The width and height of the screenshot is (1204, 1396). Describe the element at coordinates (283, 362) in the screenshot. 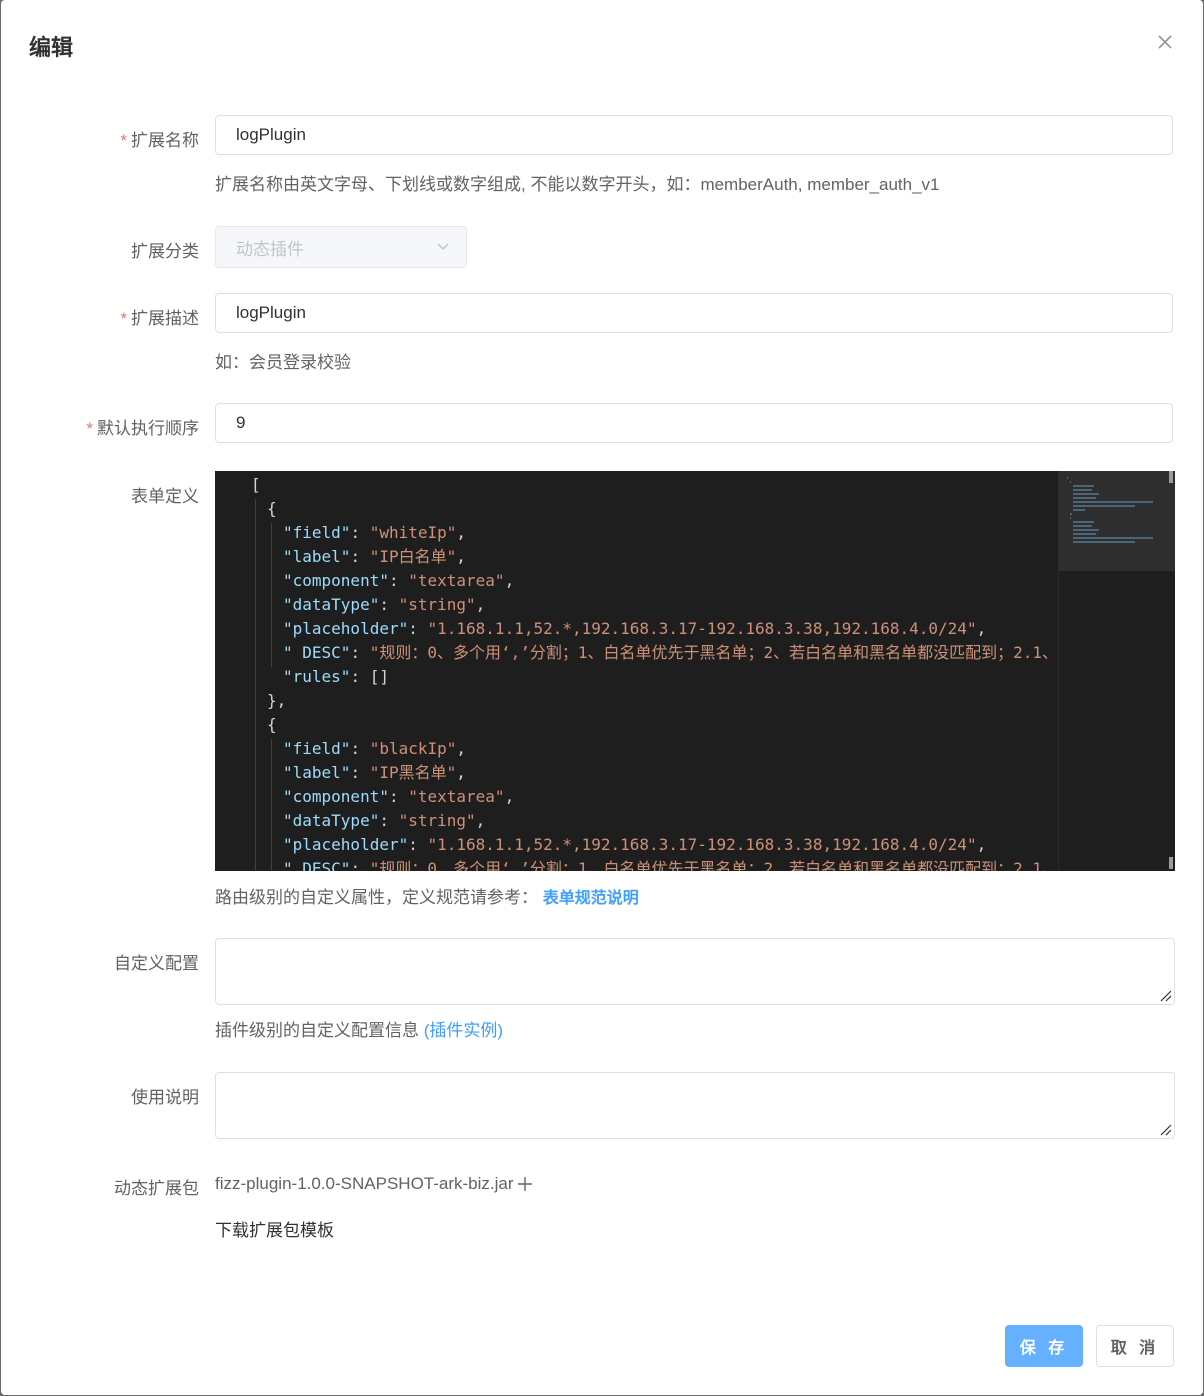

I see `description-hint: 如：会员登录校验` at that location.